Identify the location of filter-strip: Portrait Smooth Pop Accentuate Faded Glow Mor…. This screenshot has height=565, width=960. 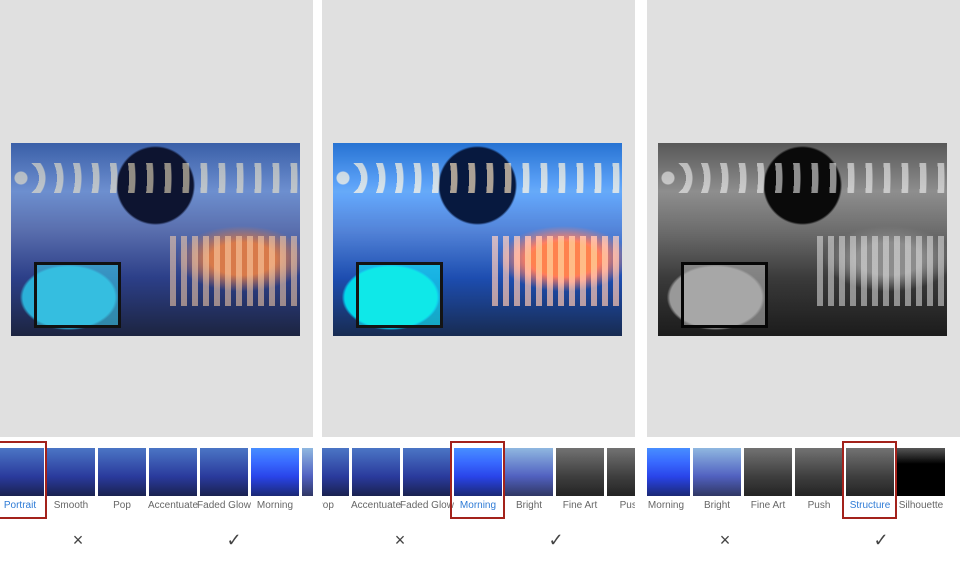
(156, 480).